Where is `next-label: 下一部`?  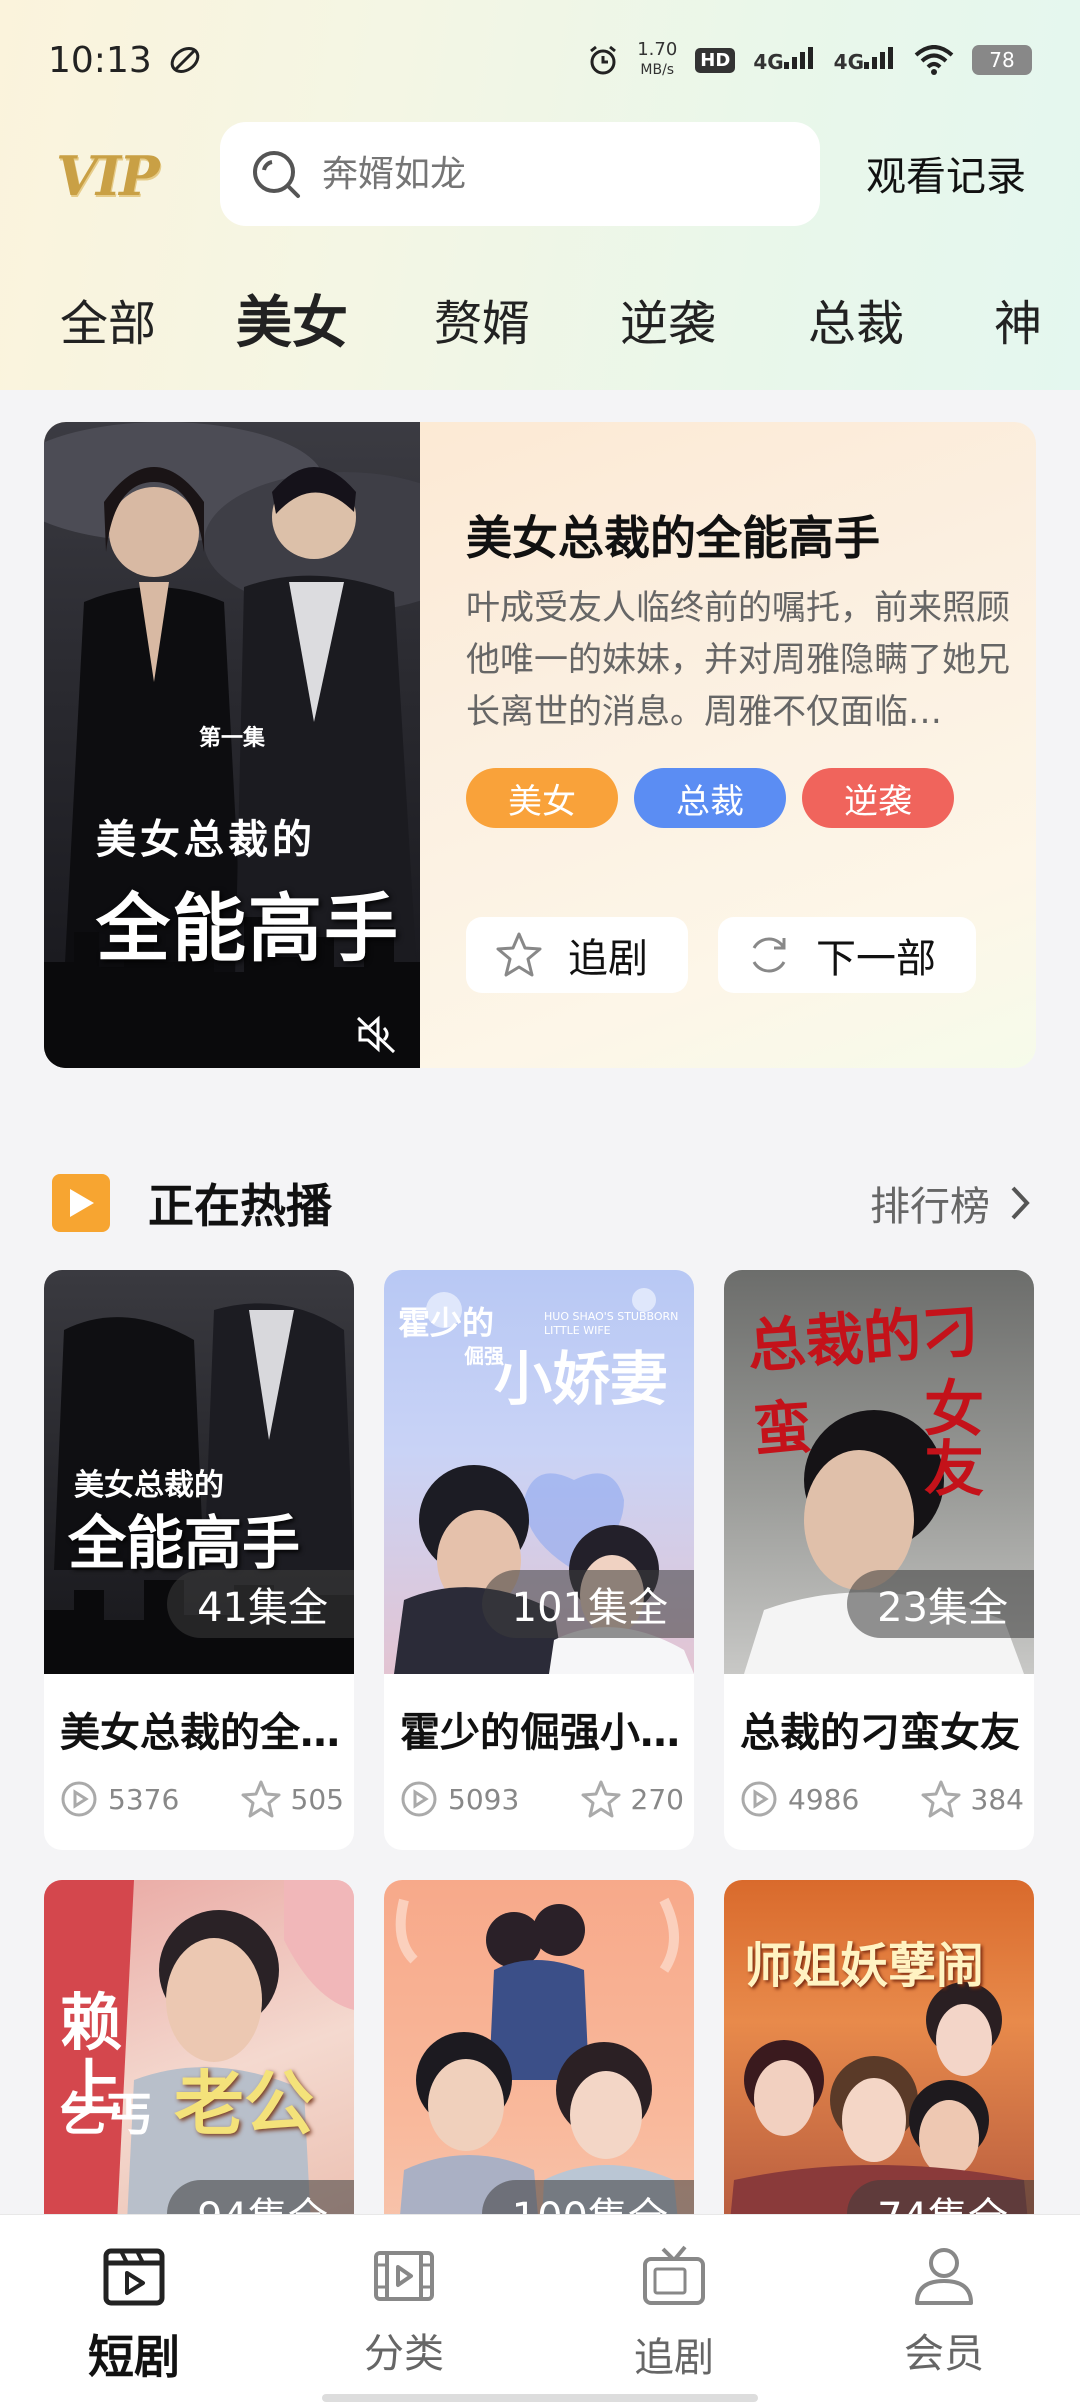
next-label: 下一部 is located at coordinates (876, 959).